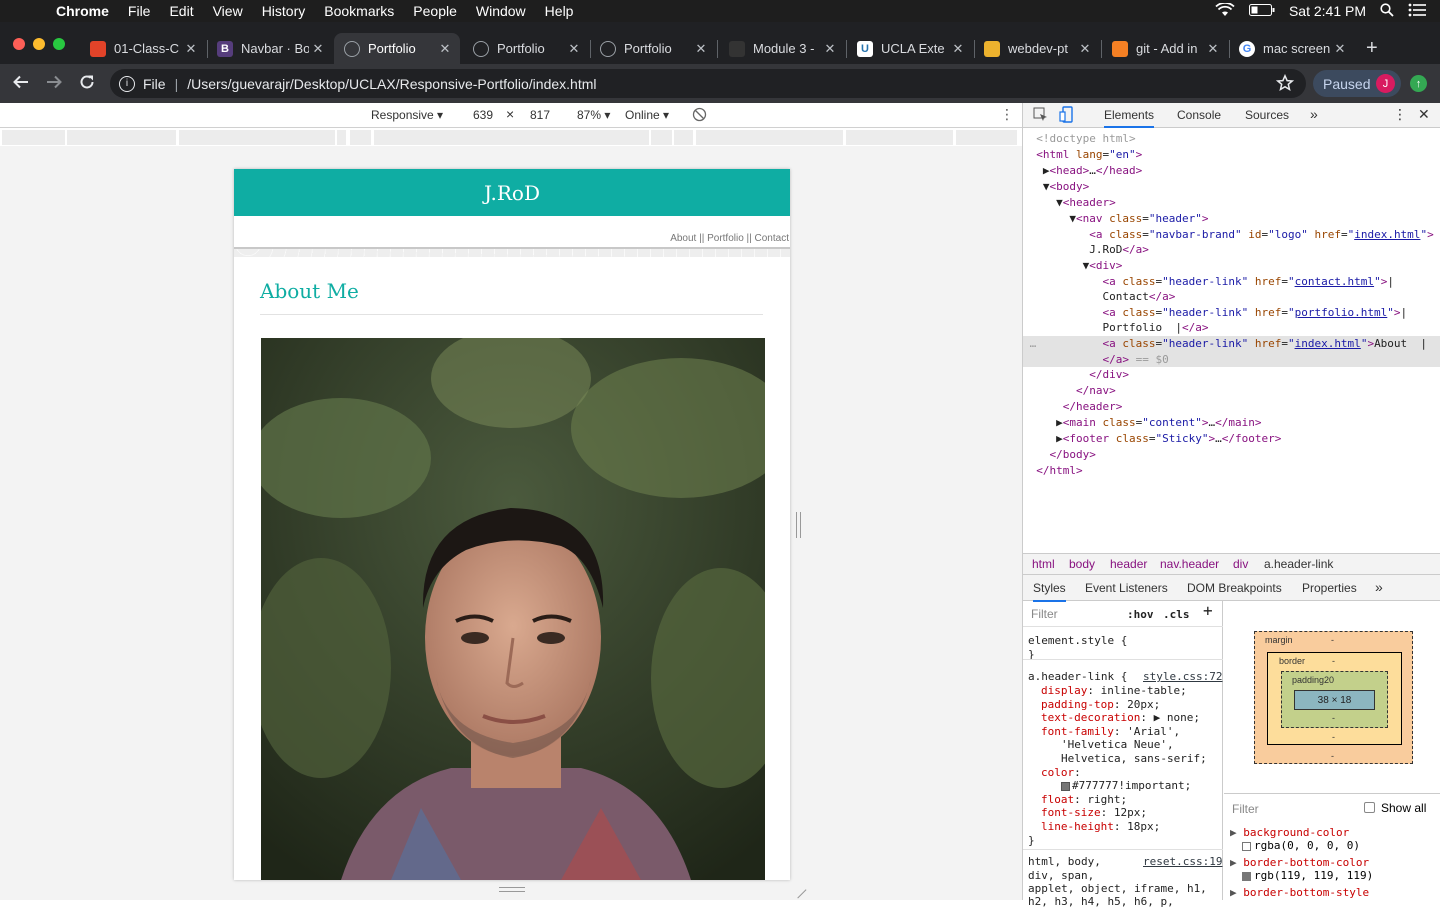 The height and width of the screenshot is (909, 1440). I want to click on tab-properties: Properties, so click(1329, 588).